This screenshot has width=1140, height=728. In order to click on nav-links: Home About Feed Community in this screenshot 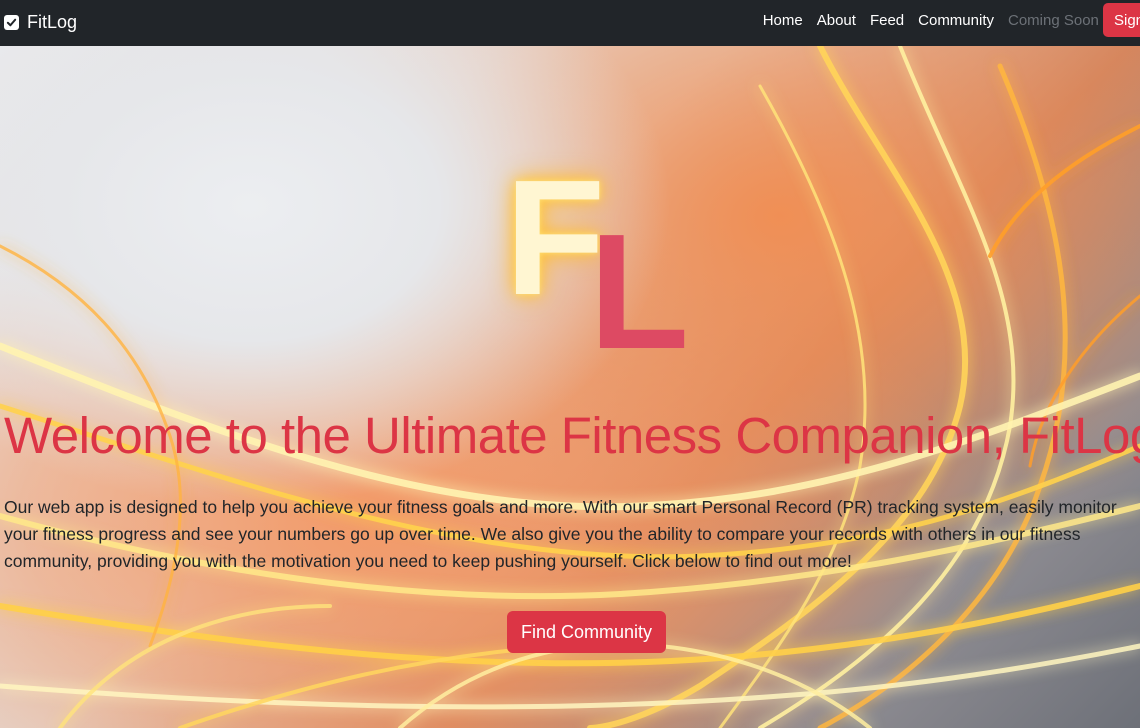, I will do `click(878, 20)`.